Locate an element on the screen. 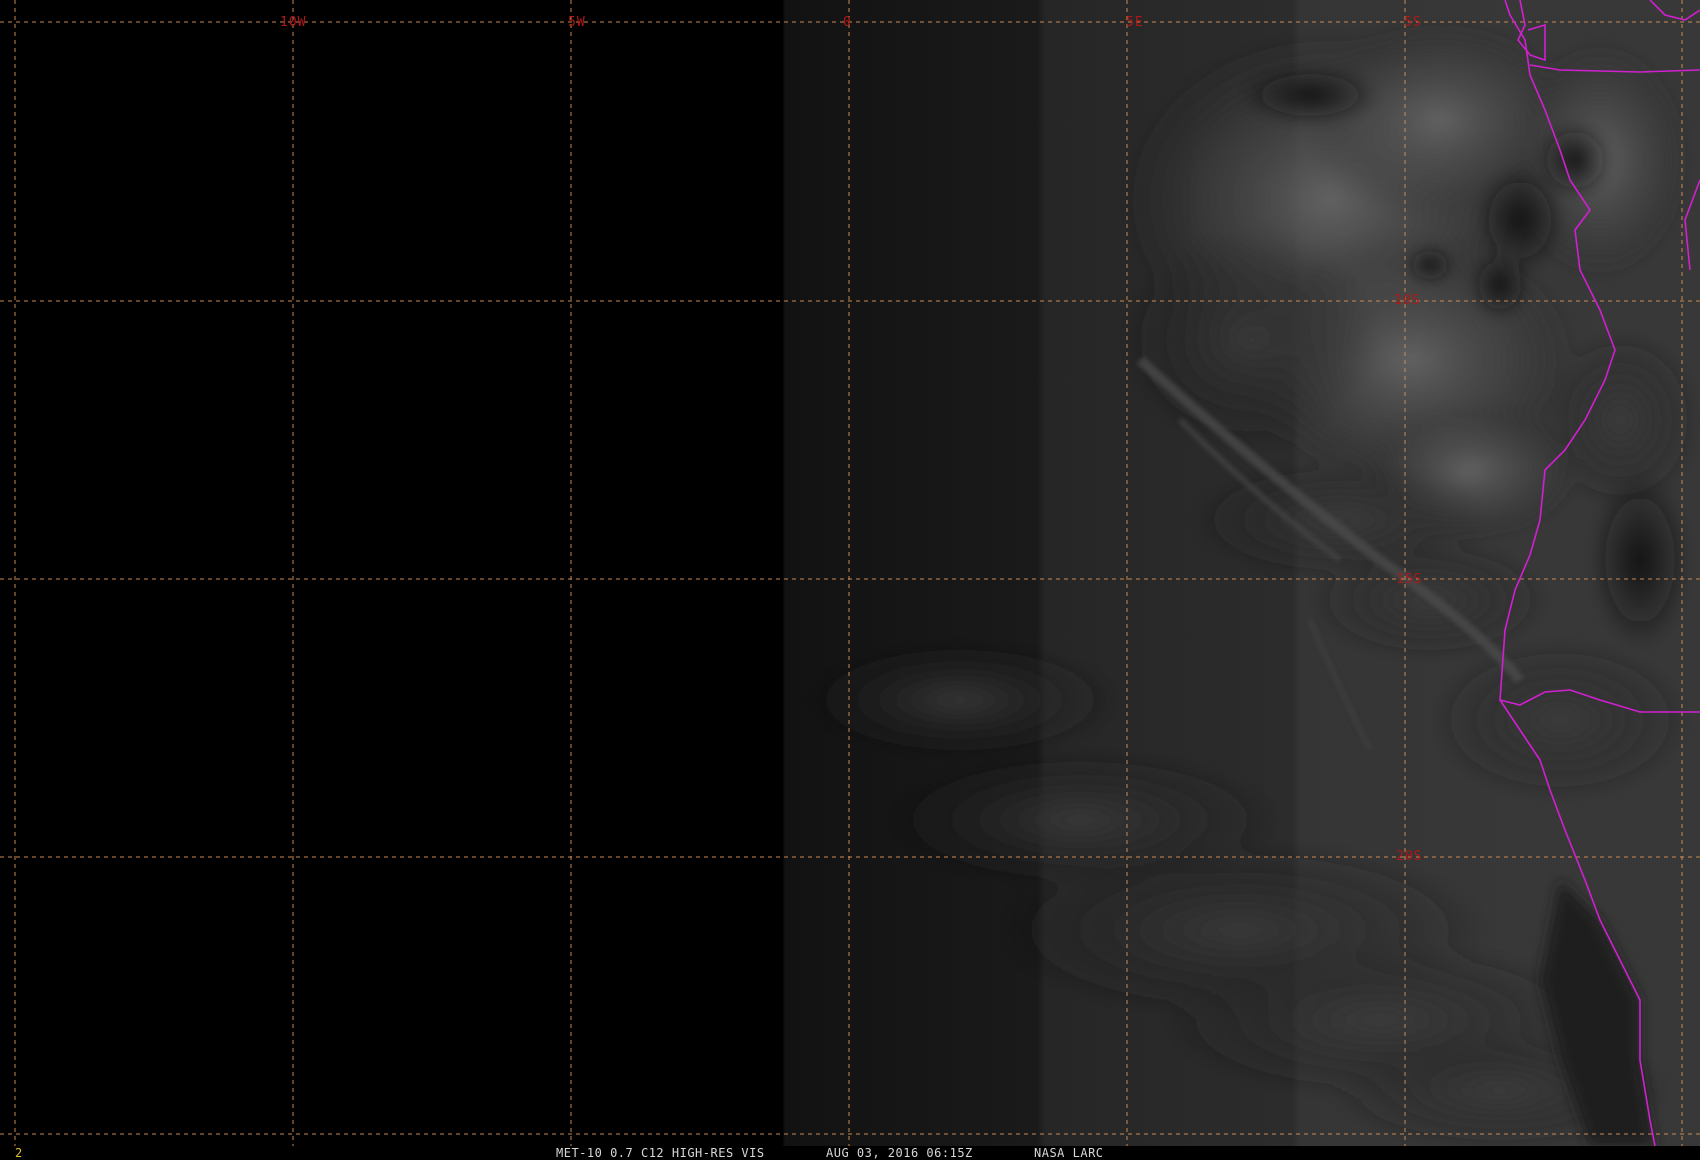  lat-label-20s: 20S is located at coordinates (1409, 856).